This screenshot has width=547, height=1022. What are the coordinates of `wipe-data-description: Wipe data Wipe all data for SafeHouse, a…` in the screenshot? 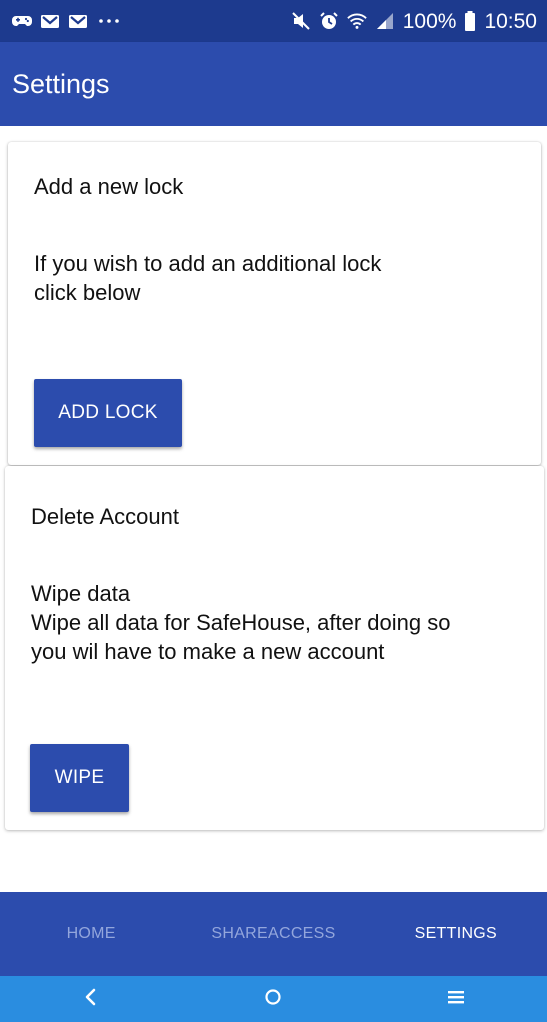 It's located at (240, 622).